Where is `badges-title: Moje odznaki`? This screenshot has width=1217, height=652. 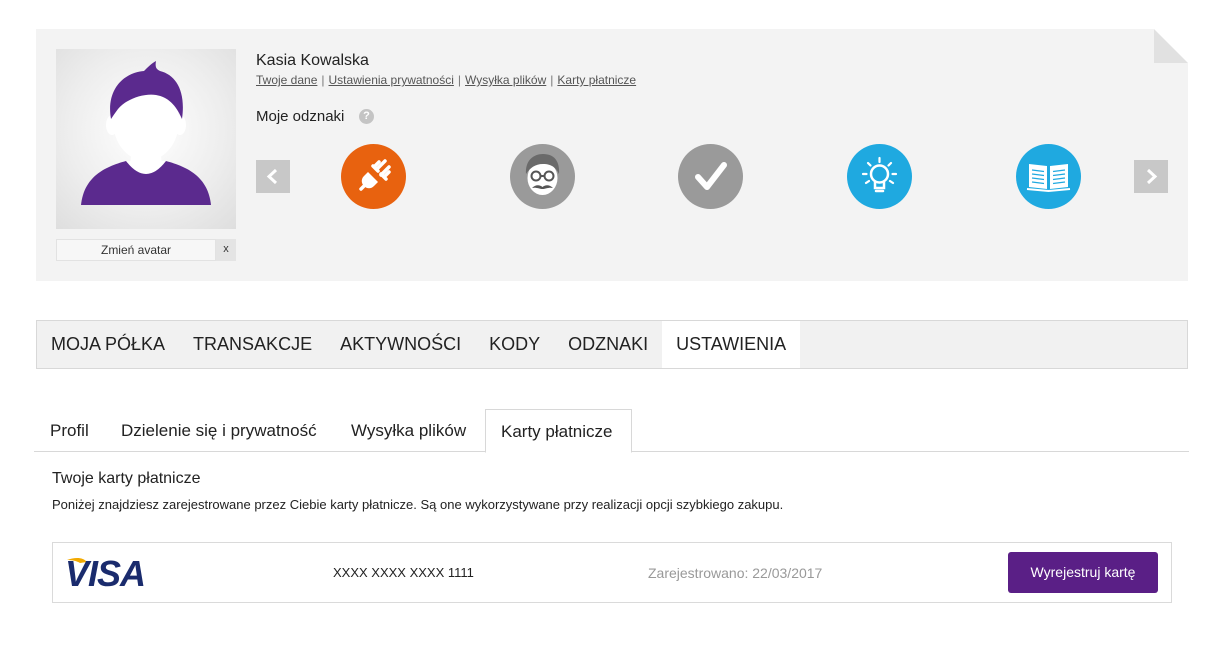 badges-title: Moje odznaki is located at coordinates (300, 116).